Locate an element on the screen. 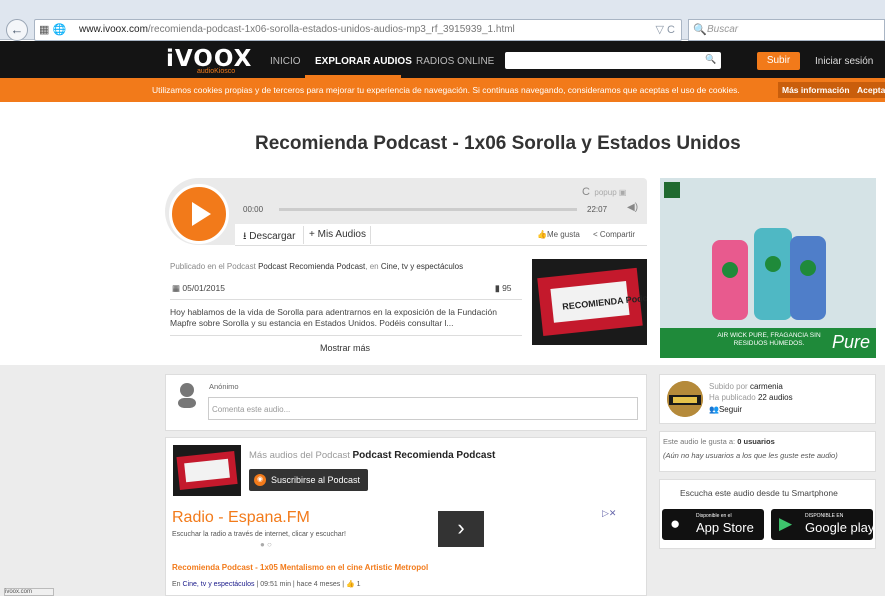 Image resolution: width=885 pixels, height=596 pixels. related-category-link: Cine, tv y espectáculos is located at coordinates (219, 584).